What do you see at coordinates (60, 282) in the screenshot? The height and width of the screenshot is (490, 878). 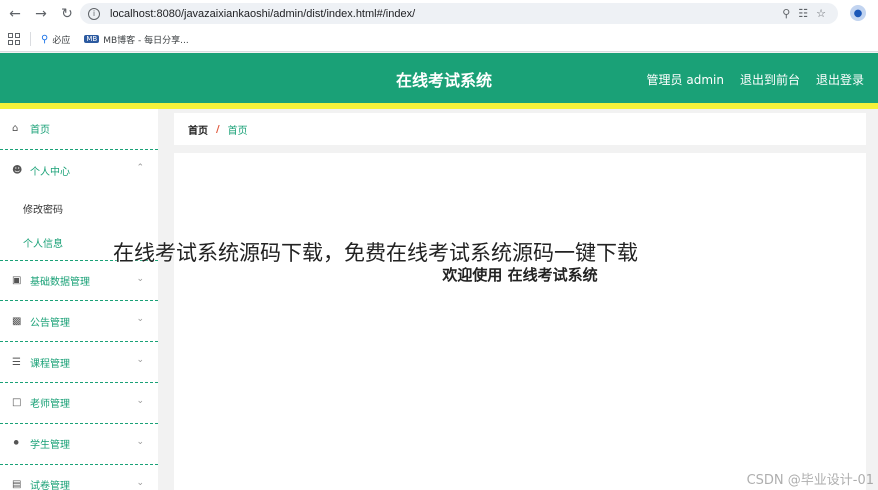 I see `sidebar-item-label: 基础数据管理` at bounding box center [60, 282].